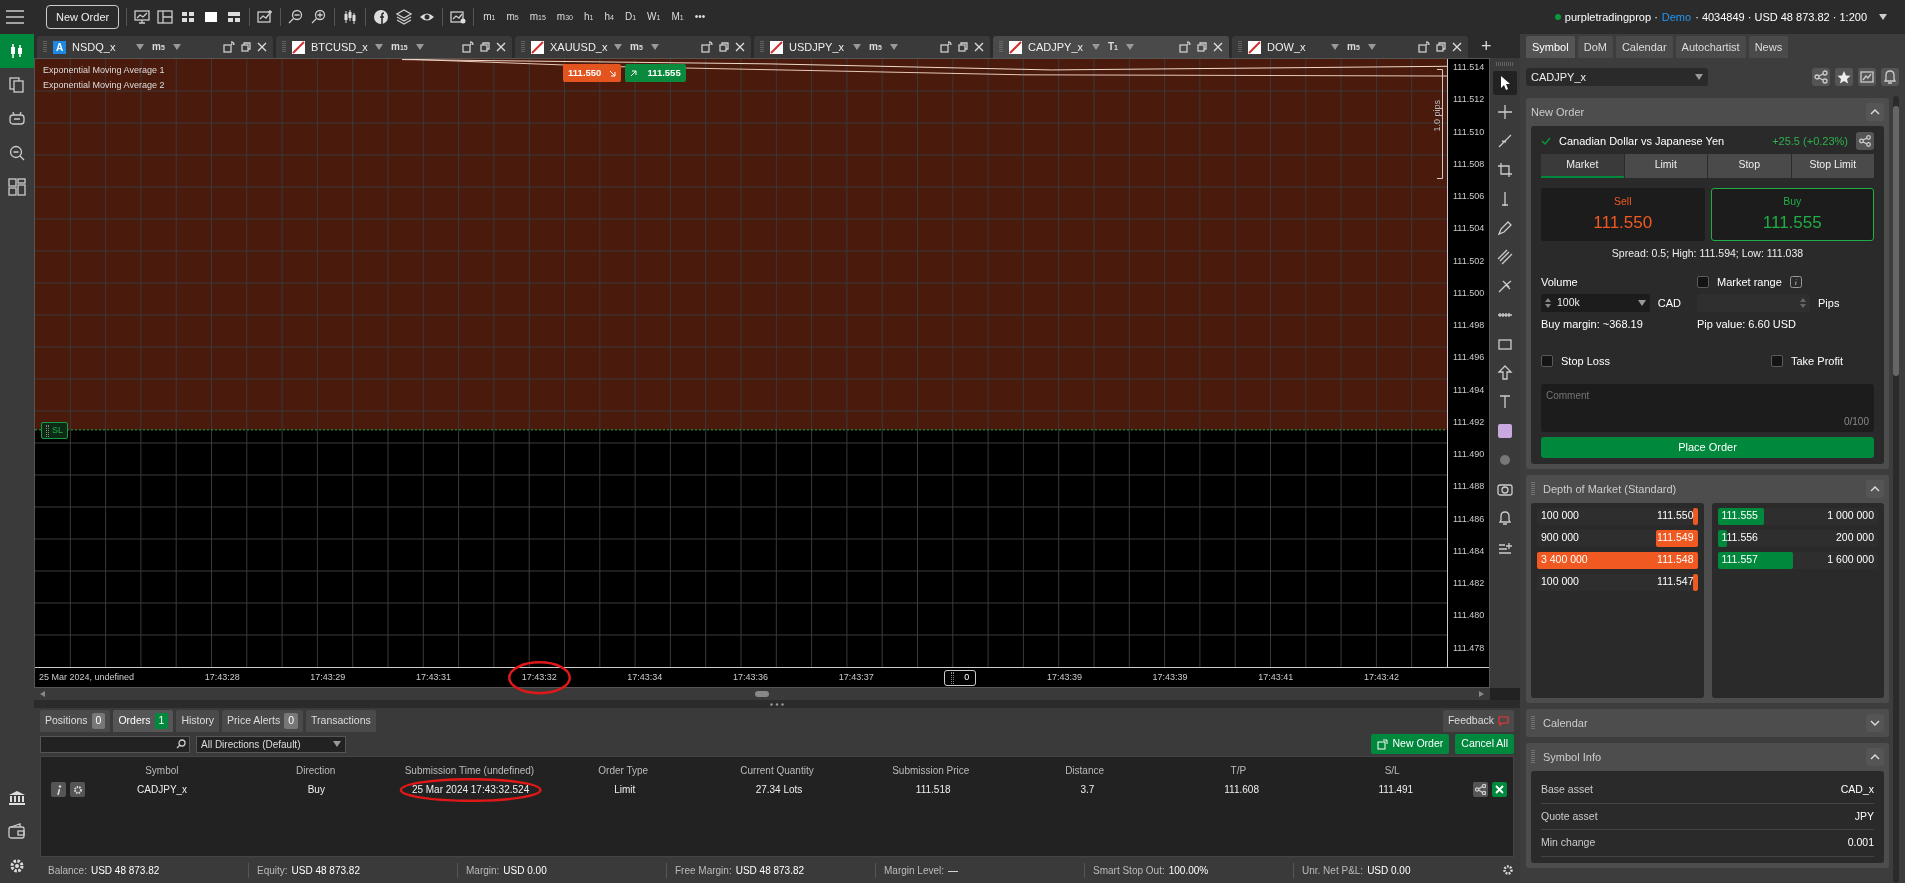  What do you see at coordinates (350, 17) in the screenshot?
I see `candlestick-icon` at bounding box center [350, 17].